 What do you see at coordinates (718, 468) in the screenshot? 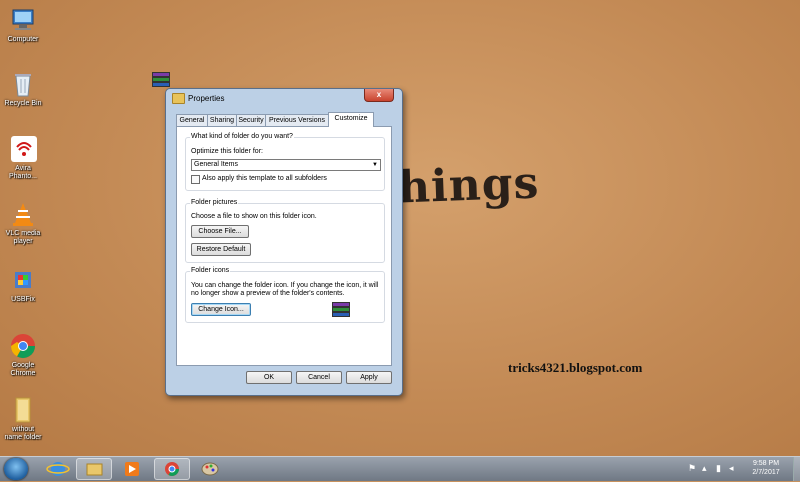
I see `network-icon: ▮` at bounding box center [718, 468].